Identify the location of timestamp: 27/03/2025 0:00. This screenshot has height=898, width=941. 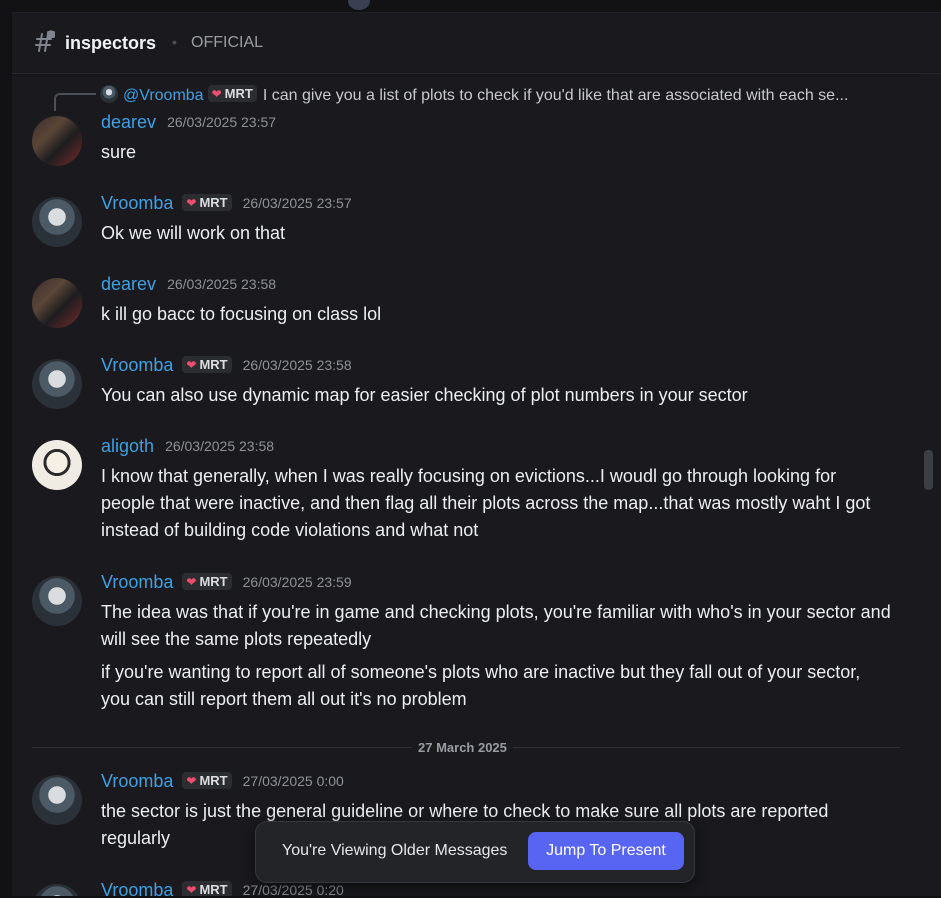
(293, 781).